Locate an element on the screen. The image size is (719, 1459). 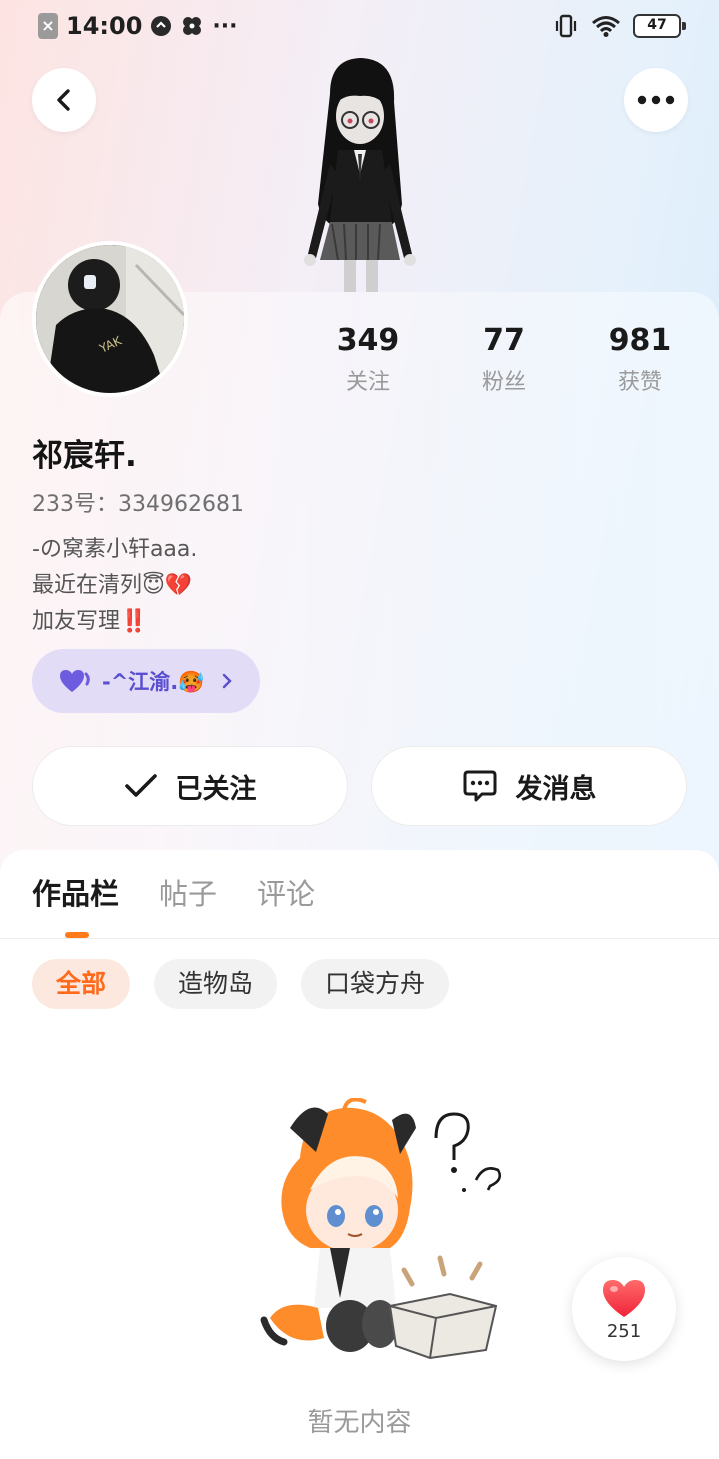
friend-chip: -^江渝.🥵 is located at coordinates (146, 681).